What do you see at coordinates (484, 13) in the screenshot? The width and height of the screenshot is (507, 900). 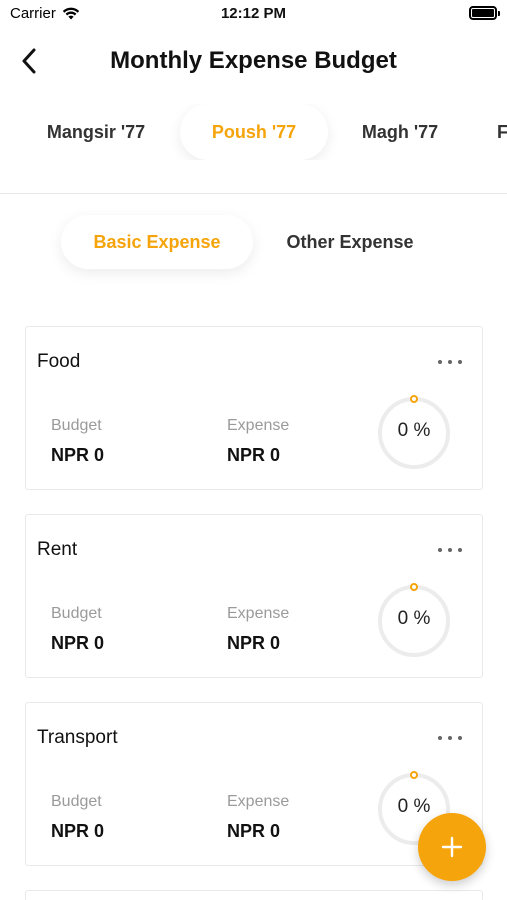 I see `battery-icon` at bounding box center [484, 13].